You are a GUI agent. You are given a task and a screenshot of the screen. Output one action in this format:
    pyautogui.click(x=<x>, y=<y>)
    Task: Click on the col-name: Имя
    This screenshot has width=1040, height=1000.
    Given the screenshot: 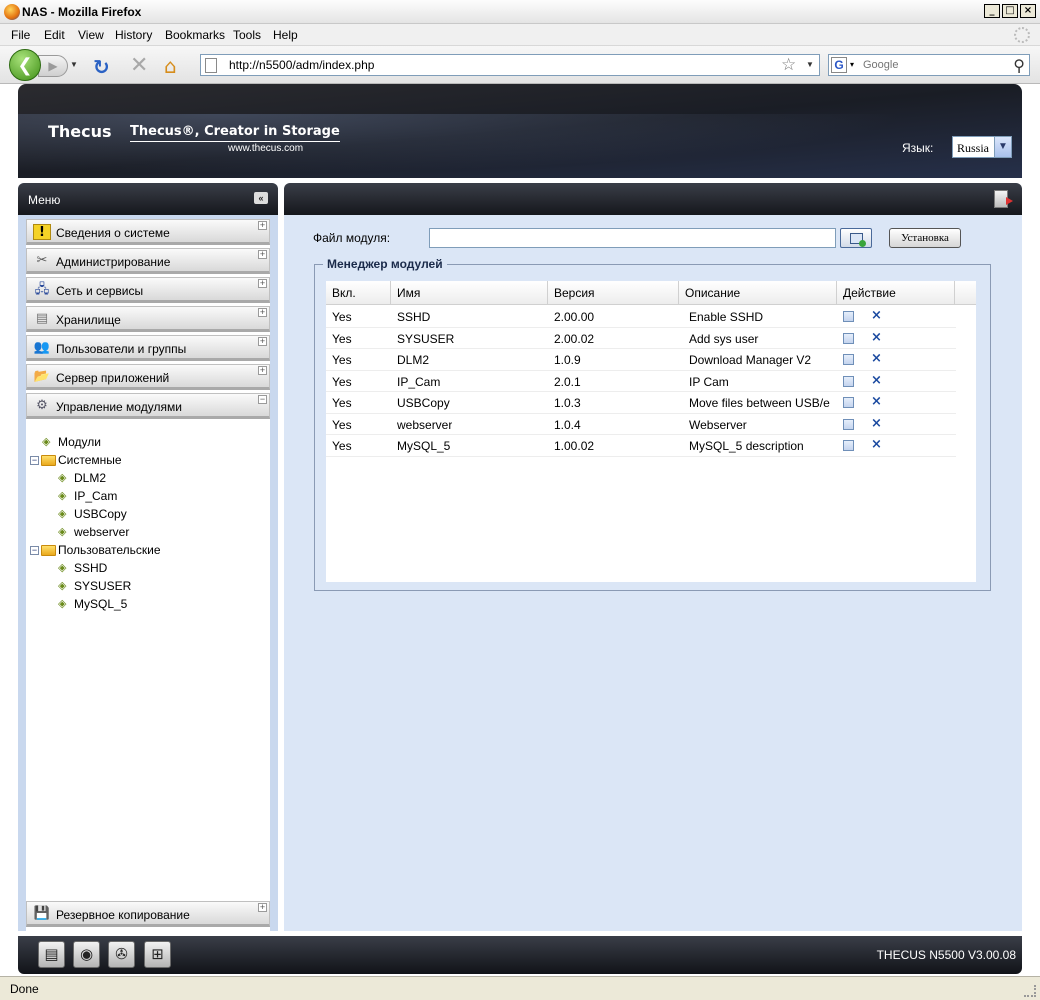 What is the action you would take?
    pyautogui.click(x=469, y=293)
    